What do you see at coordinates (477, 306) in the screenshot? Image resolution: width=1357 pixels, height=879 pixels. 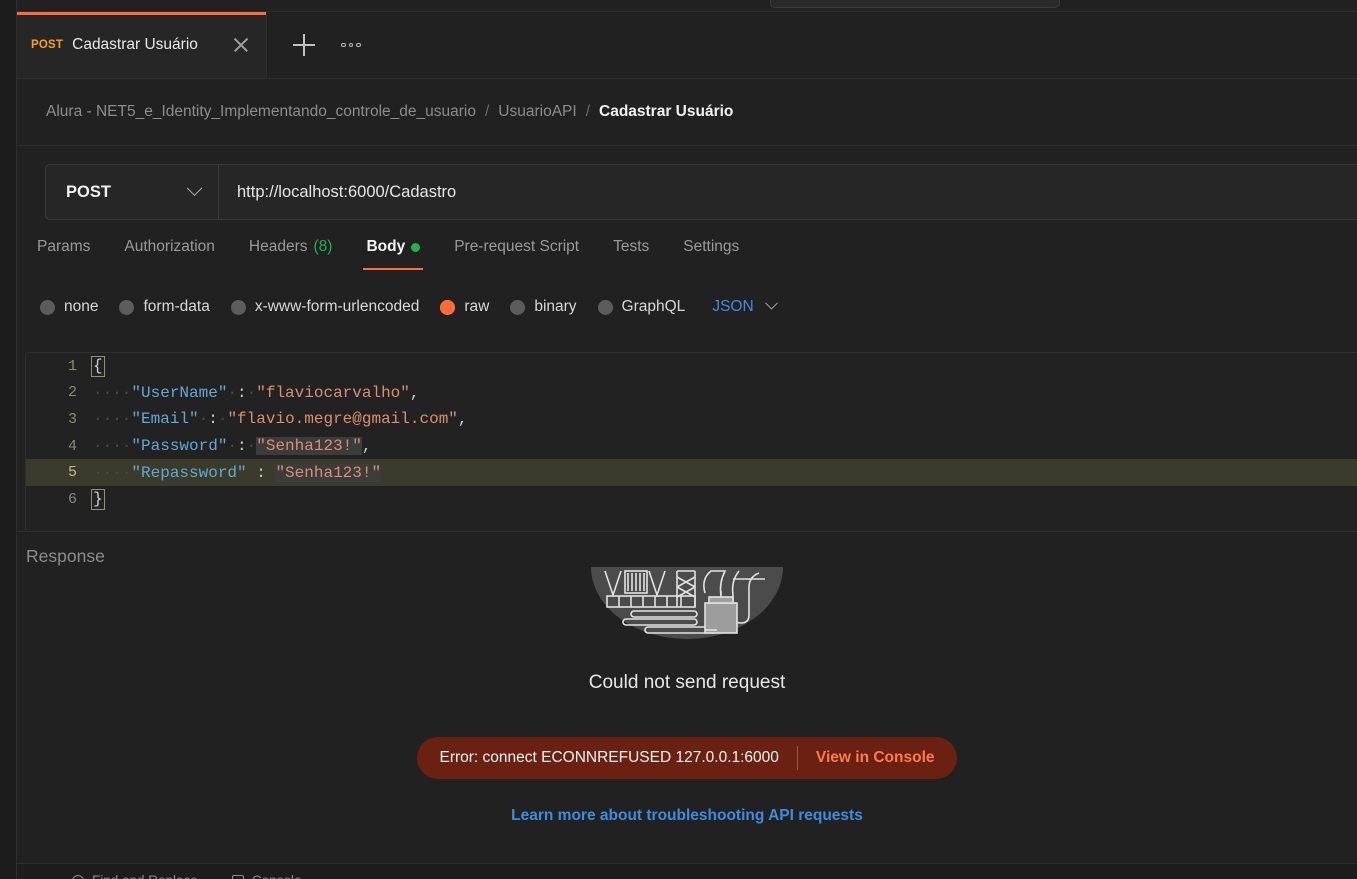 I see `radio-raw-label: raw` at bounding box center [477, 306].